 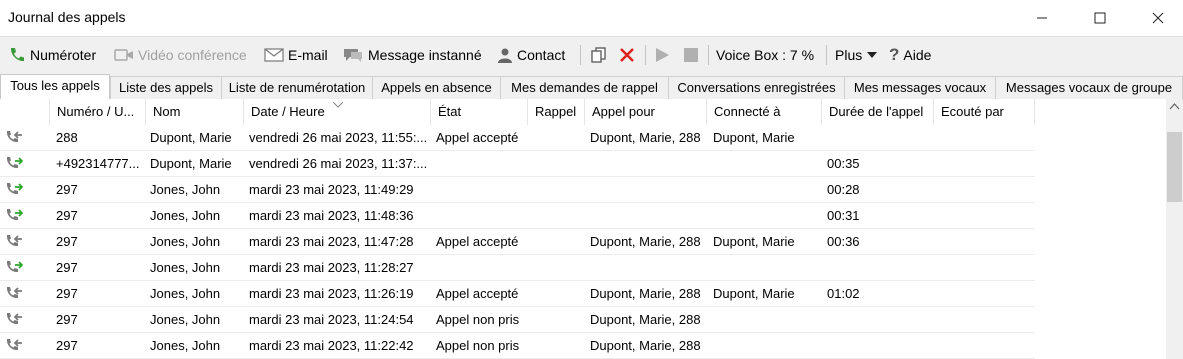 What do you see at coordinates (754, 293) in the screenshot?
I see `cell-connected-to: Dupont, Marie` at bounding box center [754, 293].